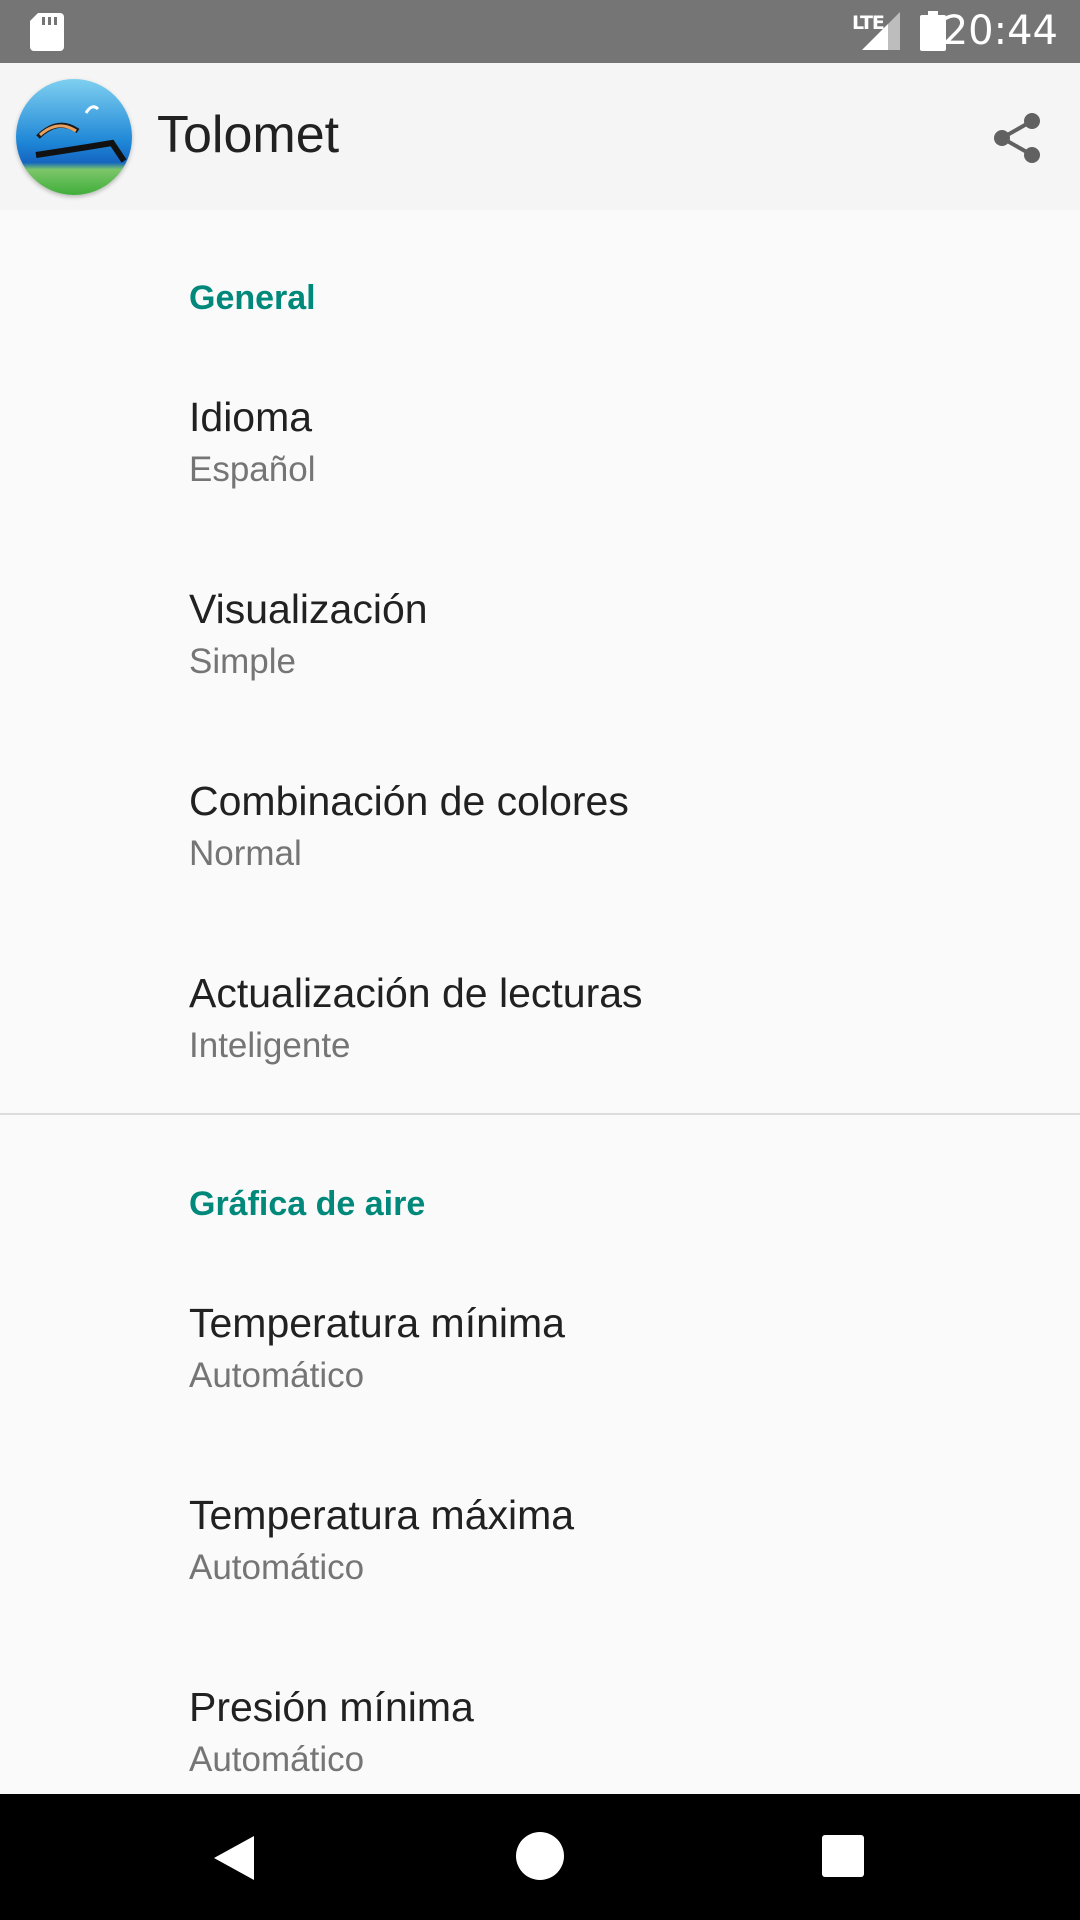 The width and height of the screenshot is (1080, 1920). Describe the element at coordinates (270, 1045) in the screenshot. I see `pref-summary: Inteligente` at that location.